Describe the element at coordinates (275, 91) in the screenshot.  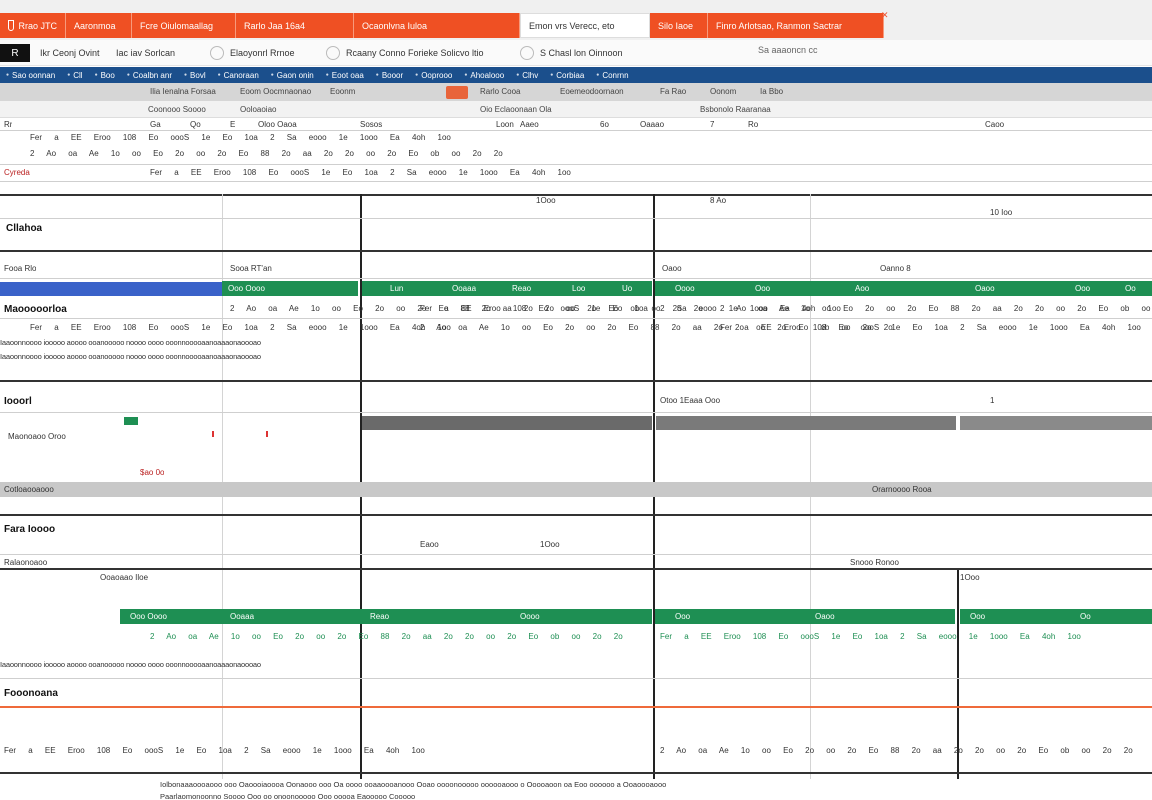
I see `ribbon-item: Eoom Oocmnaonao` at that location.